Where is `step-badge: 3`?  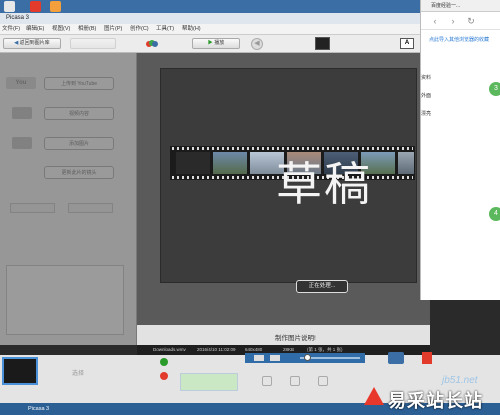 step-badge: 3 is located at coordinates (494, 89).